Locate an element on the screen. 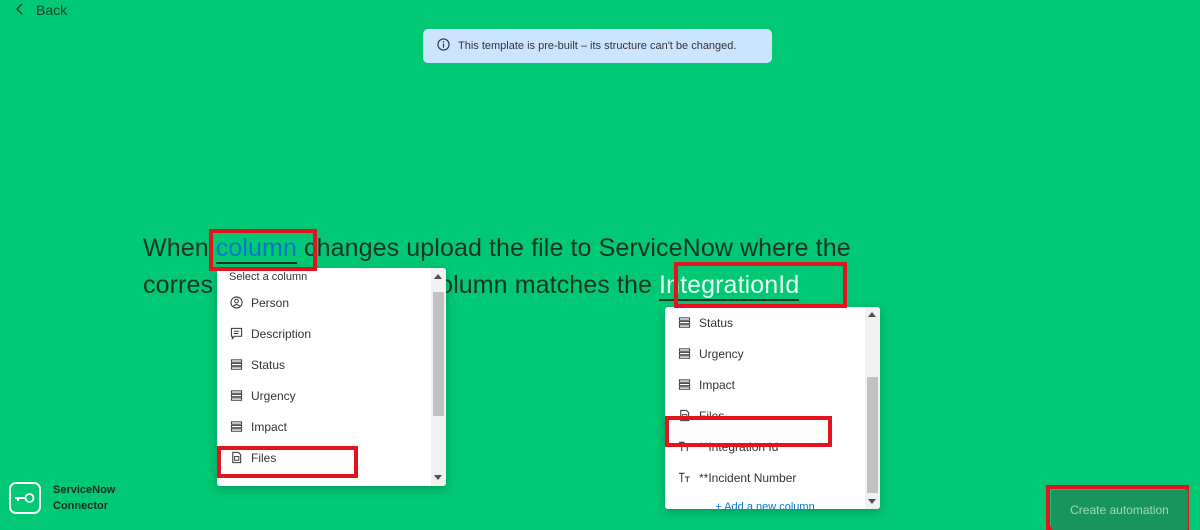 This screenshot has width=1200, height=530. back-label: Back is located at coordinates (52, 10).